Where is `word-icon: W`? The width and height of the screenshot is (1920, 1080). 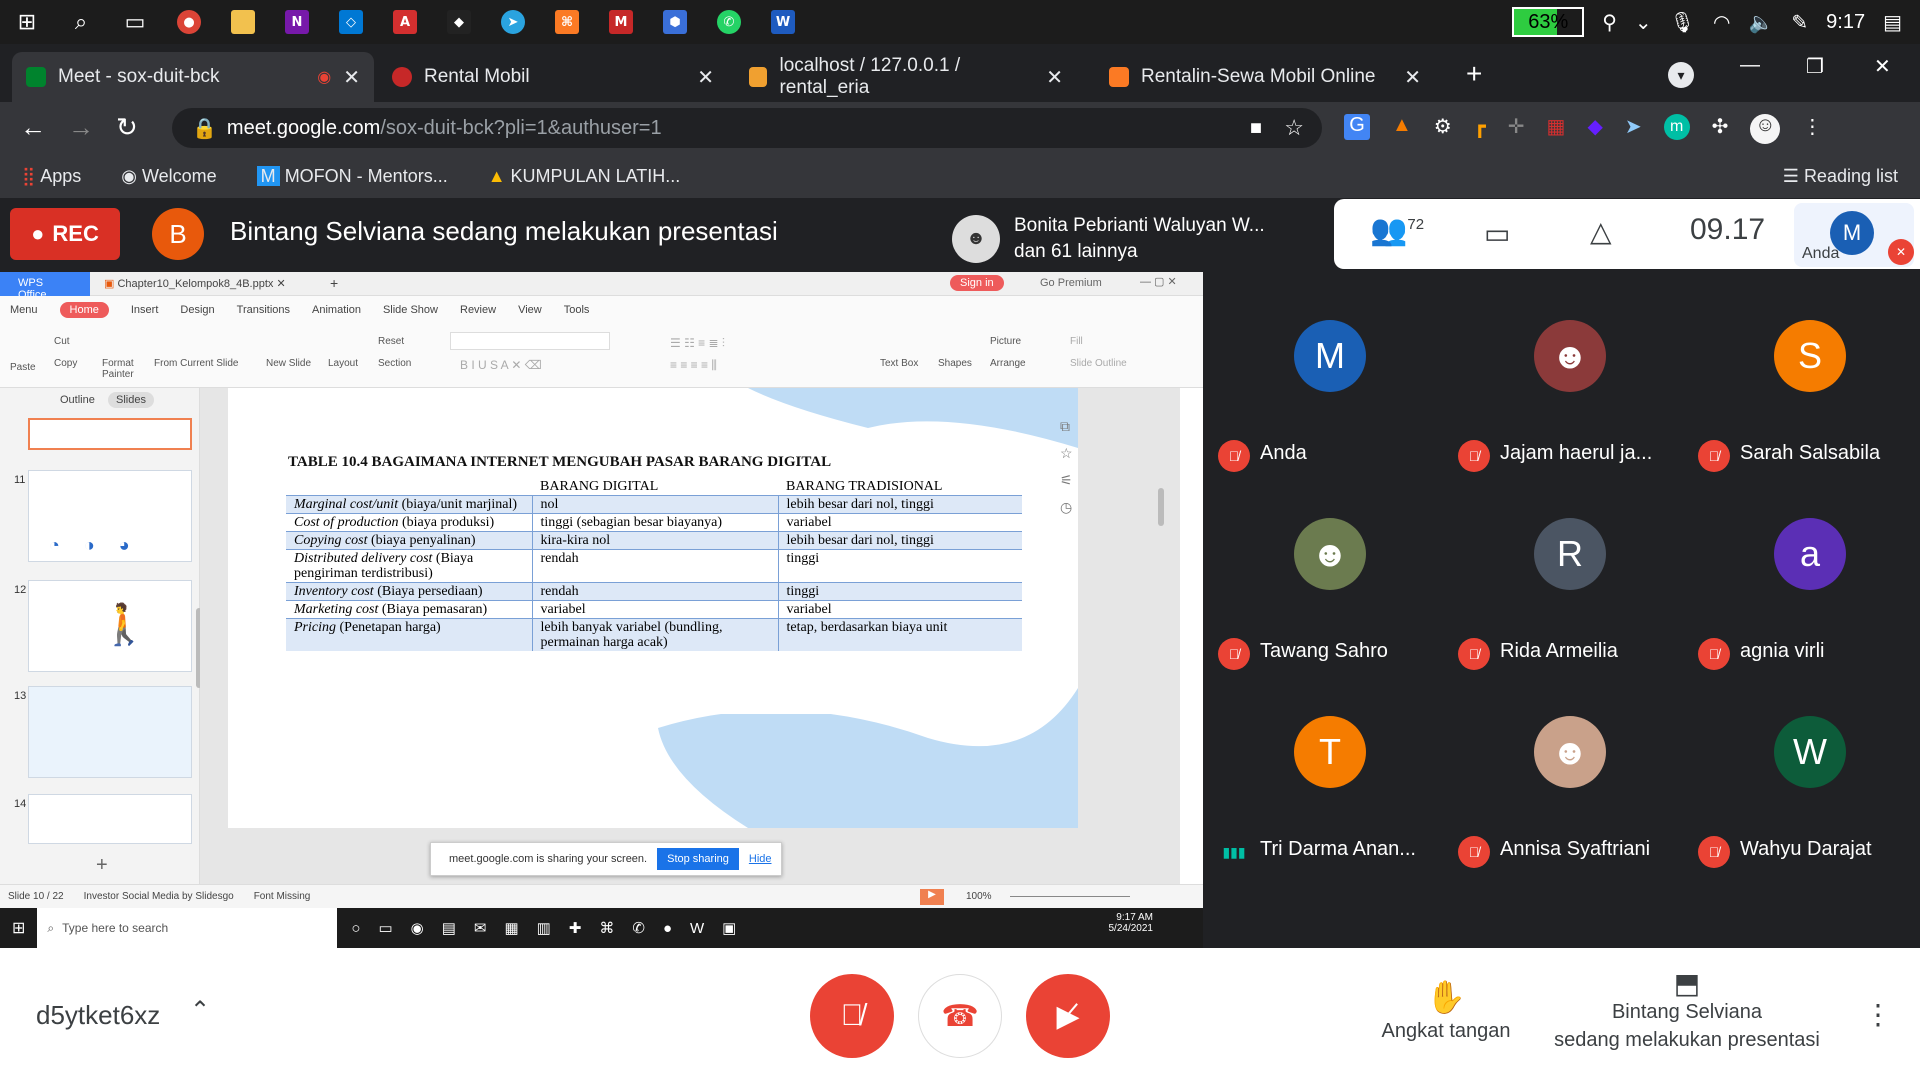
word-icon: W is located at coordinates (783, 22).